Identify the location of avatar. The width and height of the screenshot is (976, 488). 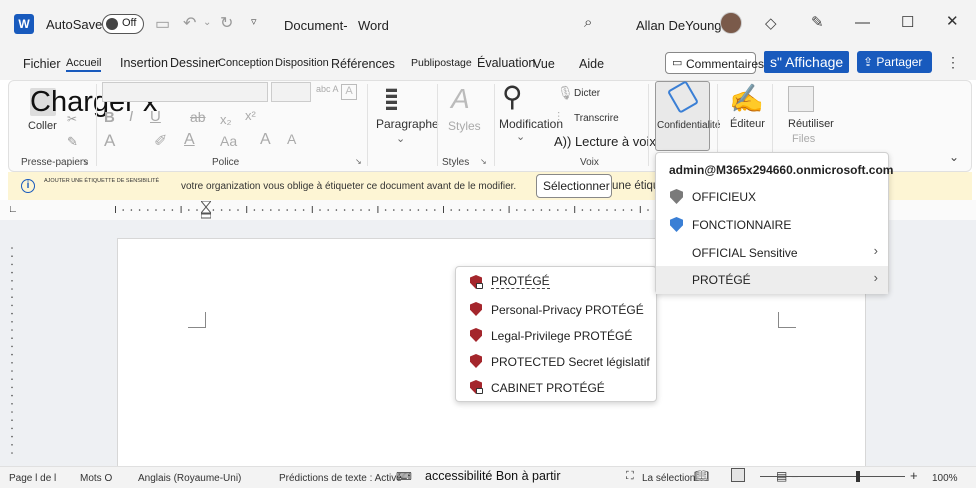
(731, 23).